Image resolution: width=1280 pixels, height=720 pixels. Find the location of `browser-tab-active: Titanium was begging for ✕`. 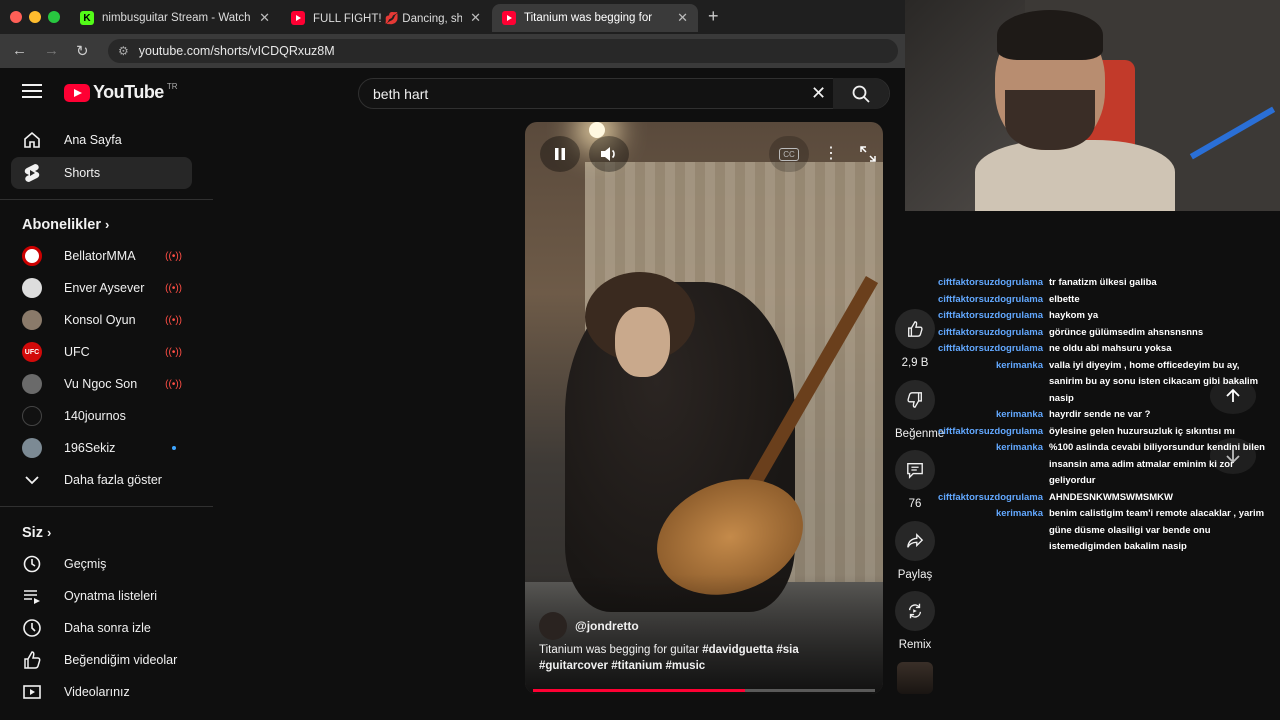

browser-tab-active: Titanium was begging for ✕ is located at coordinates (595, 18).